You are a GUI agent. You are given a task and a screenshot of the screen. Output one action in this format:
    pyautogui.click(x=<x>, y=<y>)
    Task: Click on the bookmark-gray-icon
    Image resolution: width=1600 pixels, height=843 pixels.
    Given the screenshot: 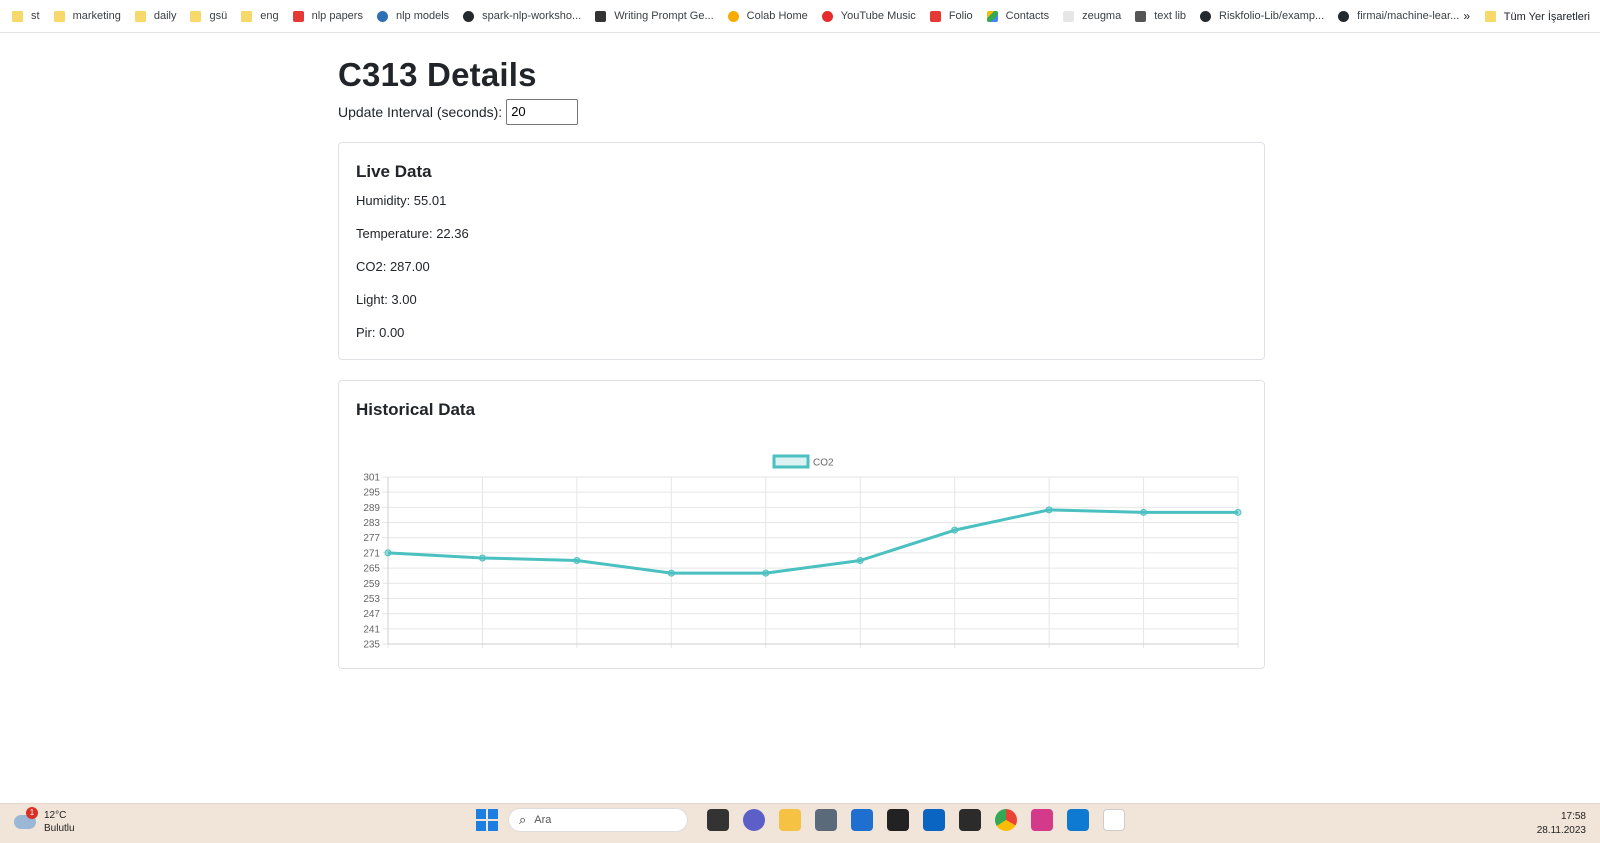 What is the action you would take?
    pyautogui.click(x=1069, y=16)
    